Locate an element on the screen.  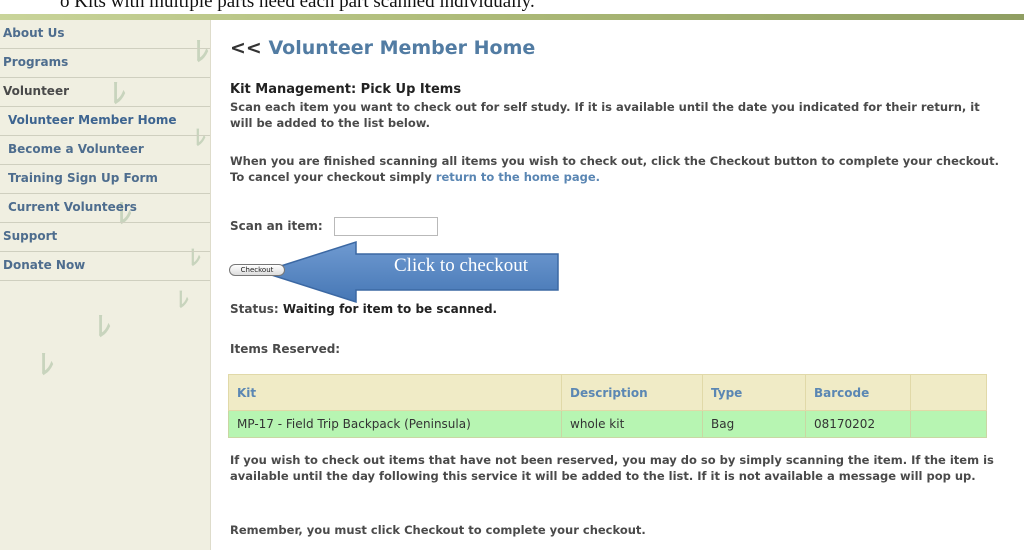
table-header-row: Kit Description Type Barcode is located at coordinates (607, 392).